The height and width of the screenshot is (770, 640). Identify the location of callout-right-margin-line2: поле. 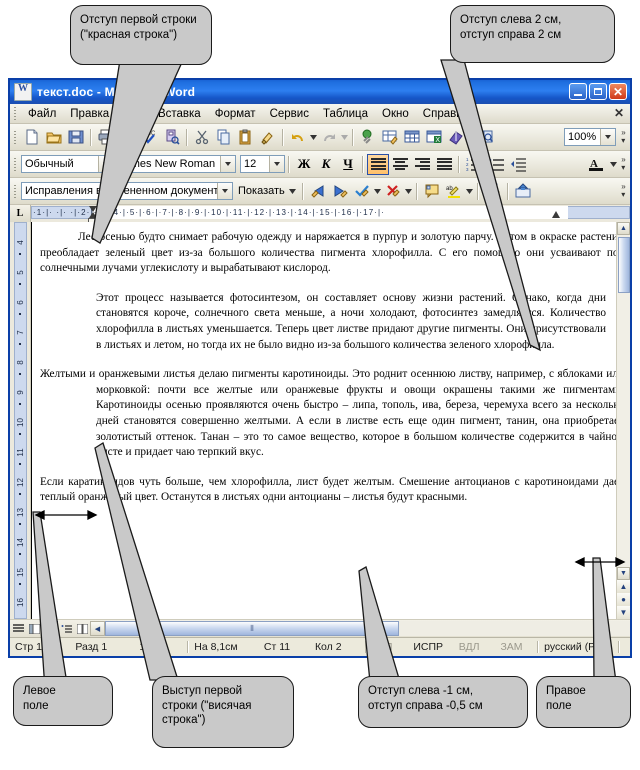
(559, 705).